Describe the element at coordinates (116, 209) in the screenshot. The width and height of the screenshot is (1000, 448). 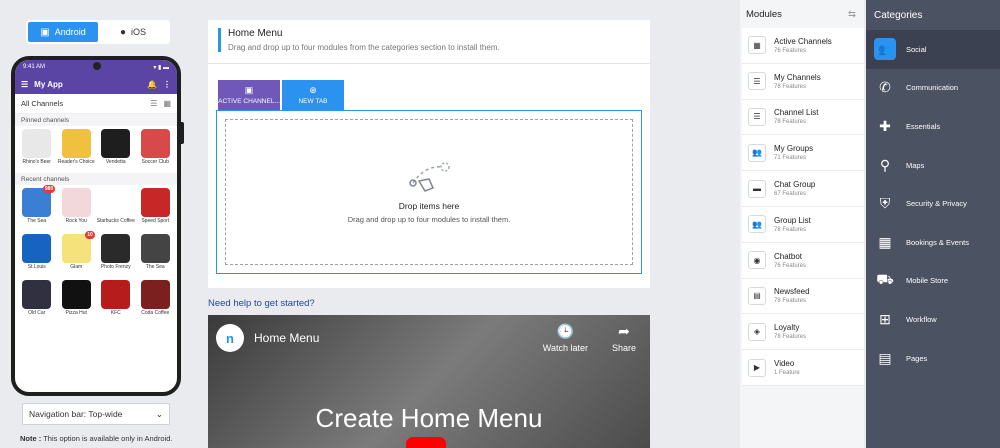
I see `channel-tile: Starbucks Coffee` at that location.